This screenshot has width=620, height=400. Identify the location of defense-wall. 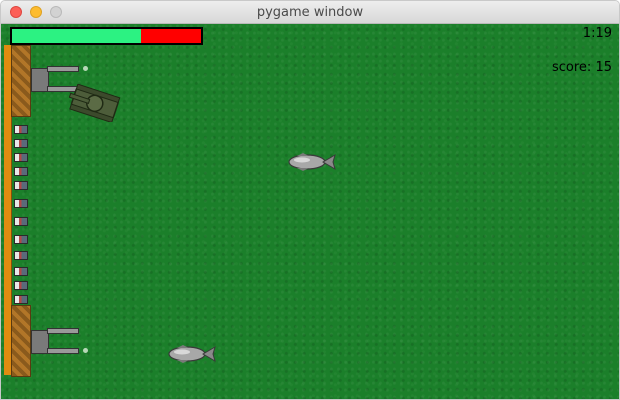
(17, 211).